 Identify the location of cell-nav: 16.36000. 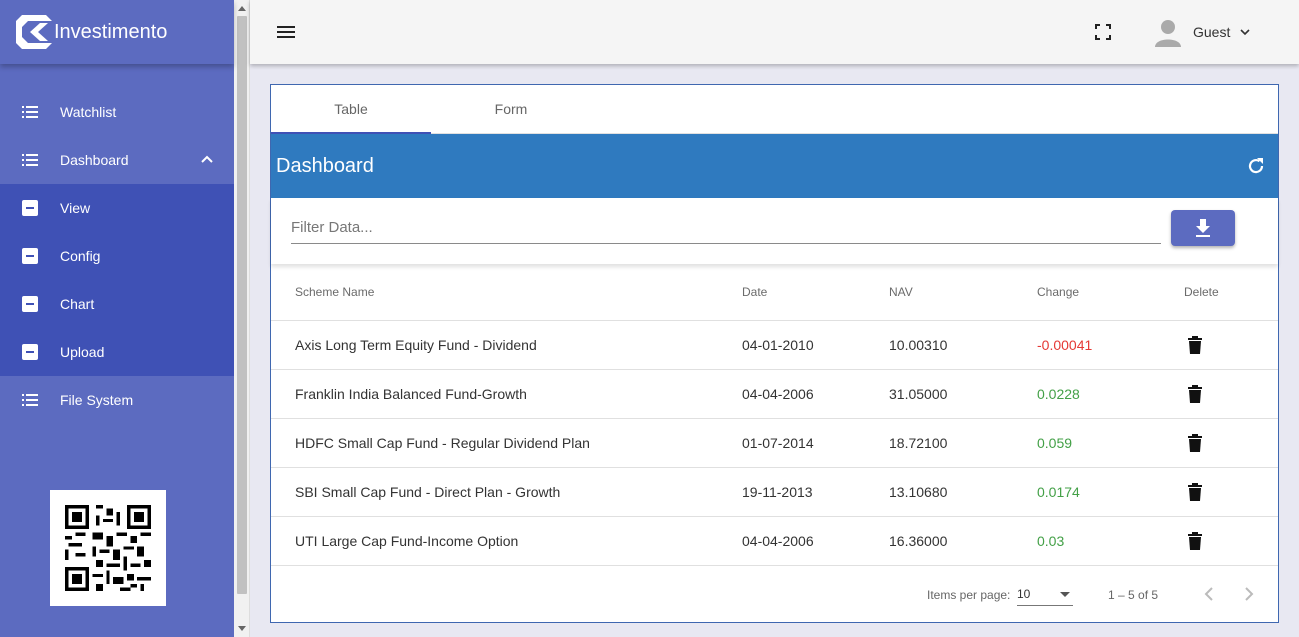
(963, 541).